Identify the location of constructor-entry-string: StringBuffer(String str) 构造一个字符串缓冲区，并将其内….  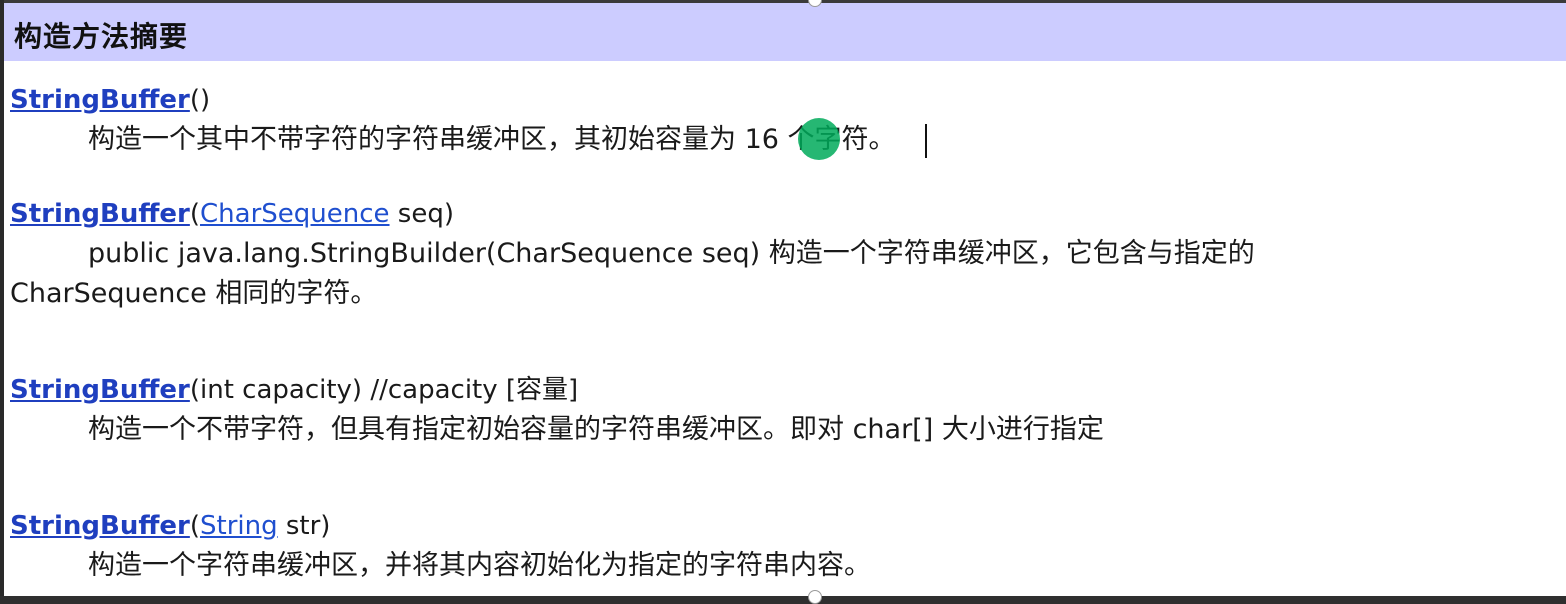
(440, 546).